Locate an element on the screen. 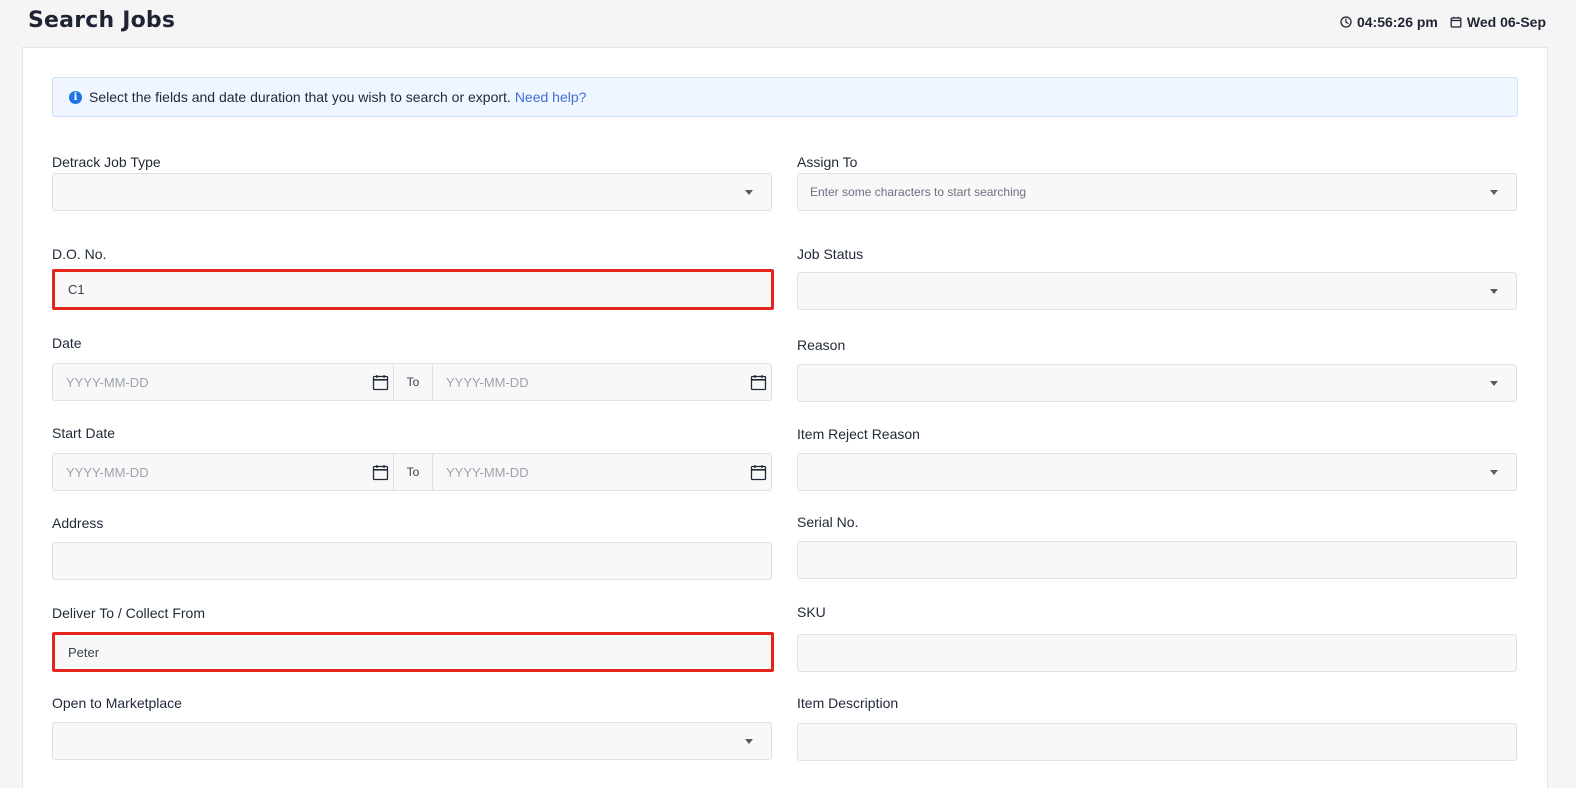  sku-label: SKU is located at coordinates (811, 612).